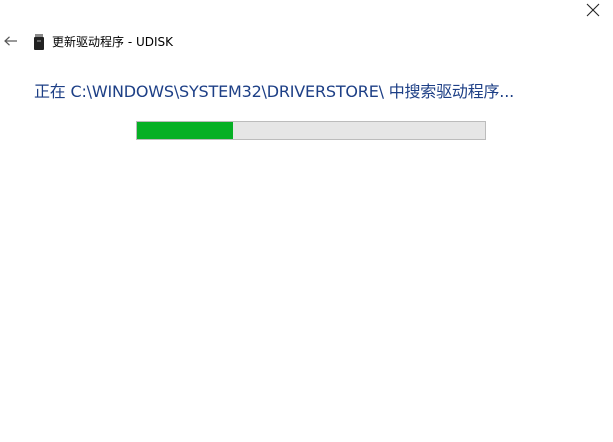 The image size is (613, 442). I want to click on back-button, so click(11, 41).